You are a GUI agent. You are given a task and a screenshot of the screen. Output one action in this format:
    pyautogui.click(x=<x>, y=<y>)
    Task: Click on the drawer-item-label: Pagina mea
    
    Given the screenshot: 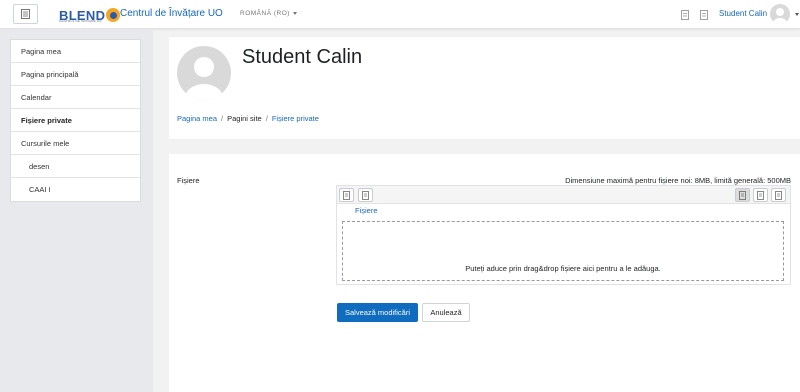 What is the action you would take?
    pyautogui.click(x=41, y=51)
    